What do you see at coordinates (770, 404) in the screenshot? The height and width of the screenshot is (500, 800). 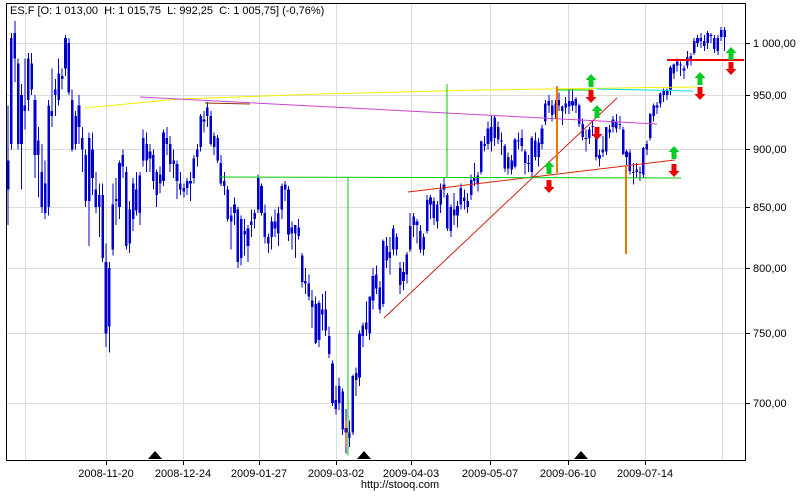 I see `y-axis-label: 700,00` at bounding box center [770, 404].